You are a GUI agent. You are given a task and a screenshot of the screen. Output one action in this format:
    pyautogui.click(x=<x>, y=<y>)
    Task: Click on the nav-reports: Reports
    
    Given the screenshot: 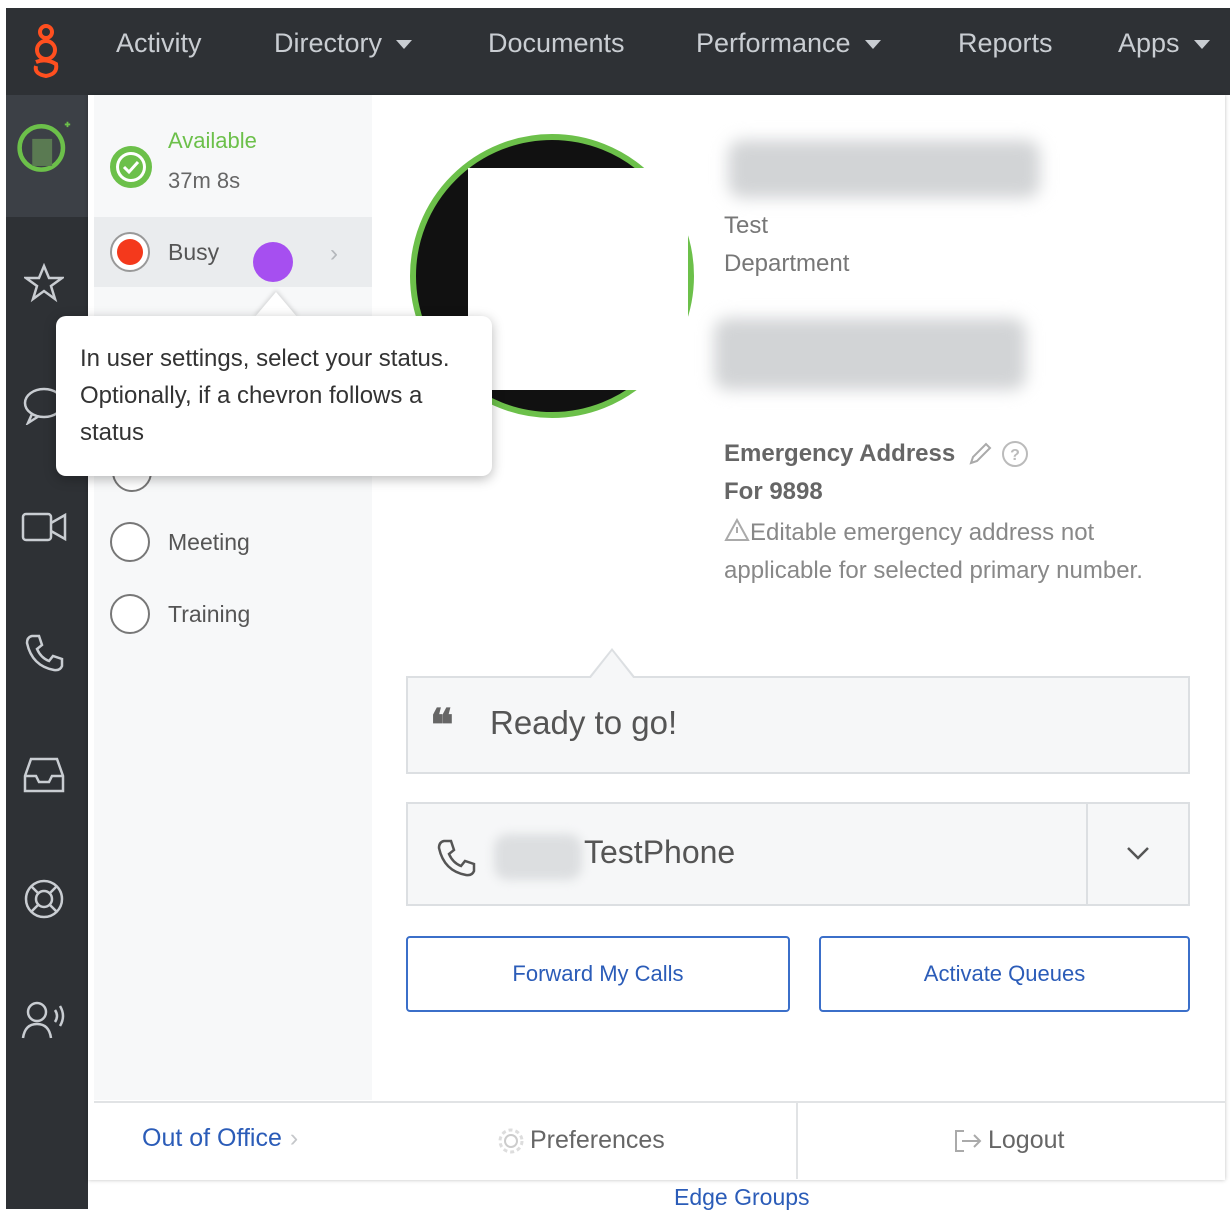 What is the action you would take?
    pyautogui.click(x=1005, y=43)
    